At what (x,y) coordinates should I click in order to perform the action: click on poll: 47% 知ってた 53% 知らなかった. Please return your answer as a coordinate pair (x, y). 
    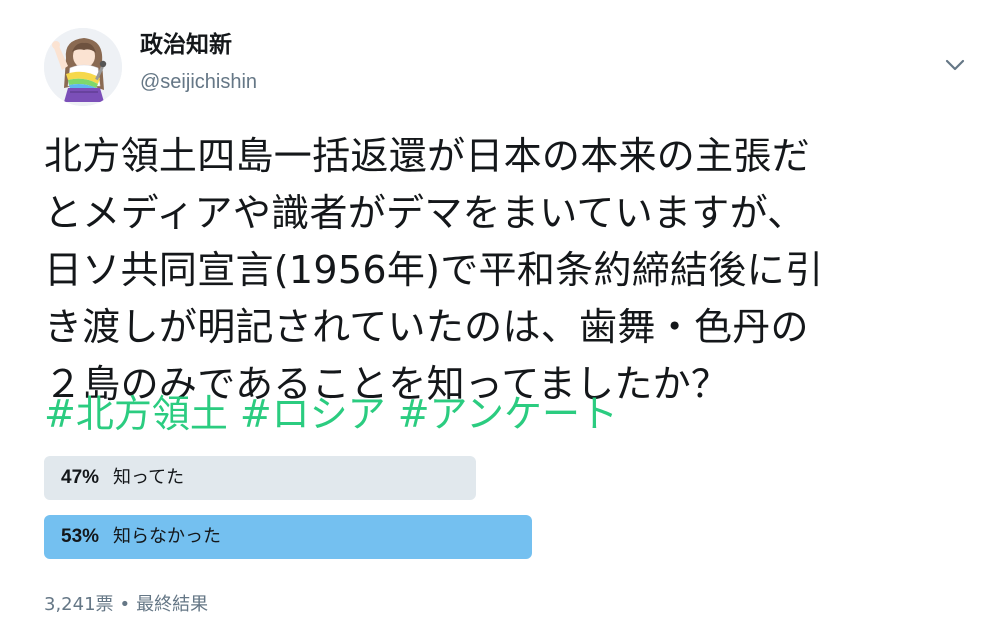
    Looking at the image, I should click on (344, 515).